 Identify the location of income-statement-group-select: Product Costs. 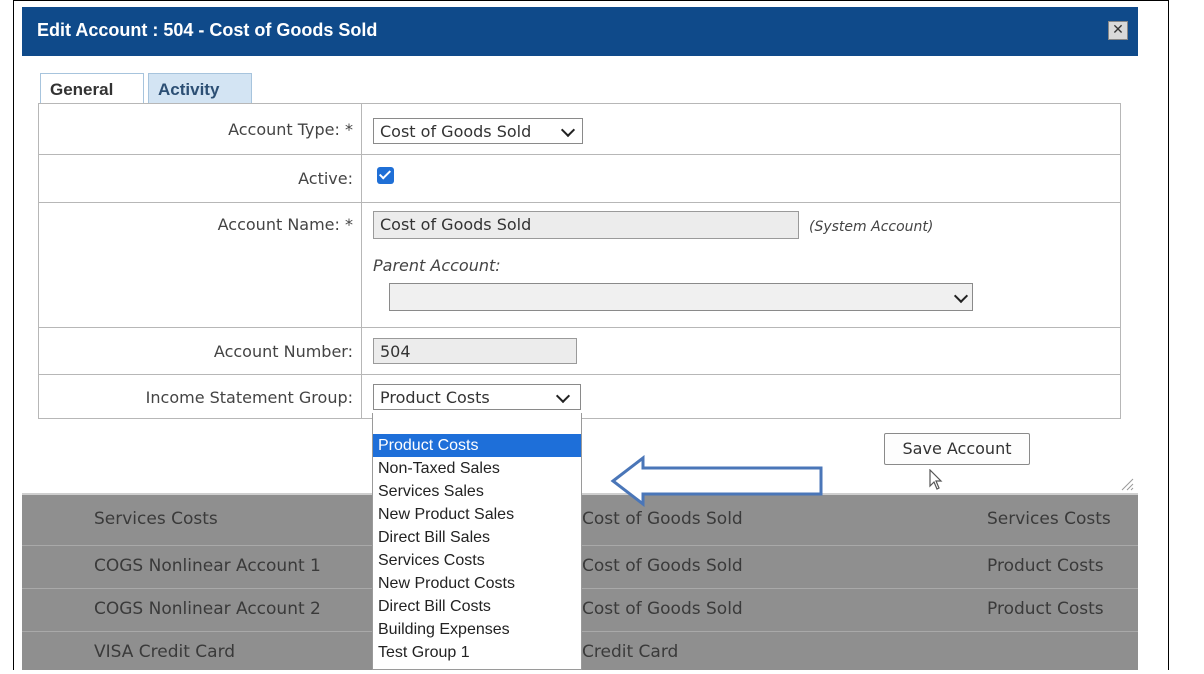
(477, 397).